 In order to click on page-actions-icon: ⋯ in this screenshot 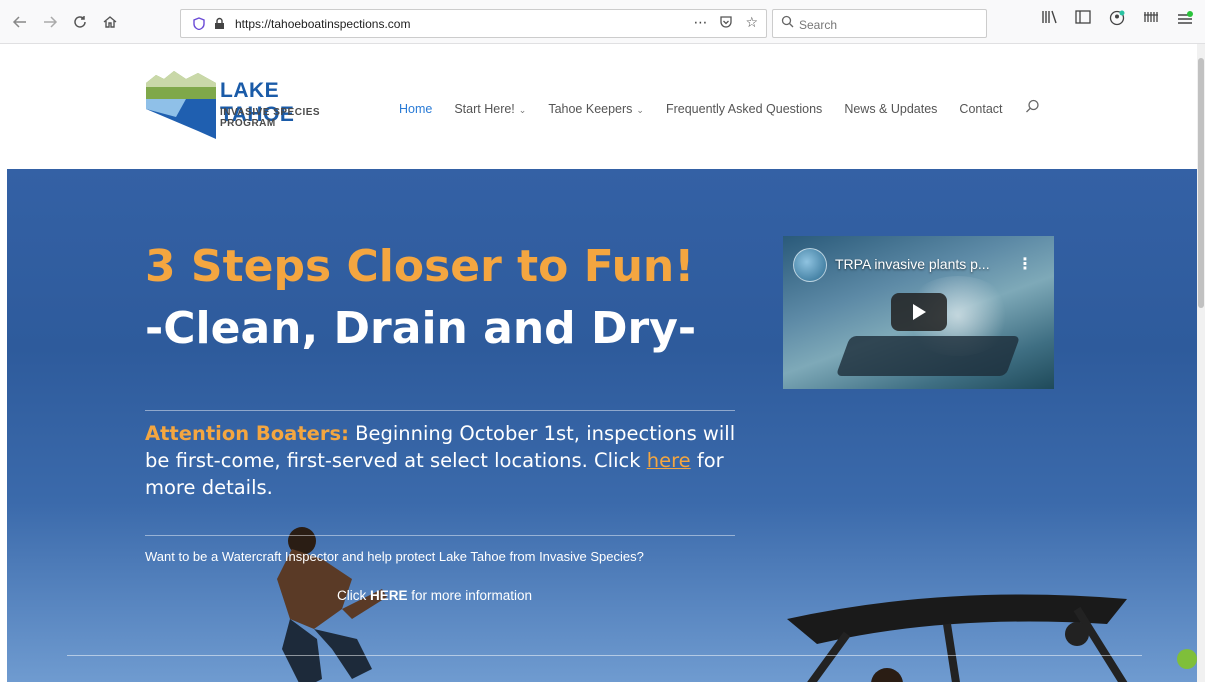, I will do `click(700, 24)`.